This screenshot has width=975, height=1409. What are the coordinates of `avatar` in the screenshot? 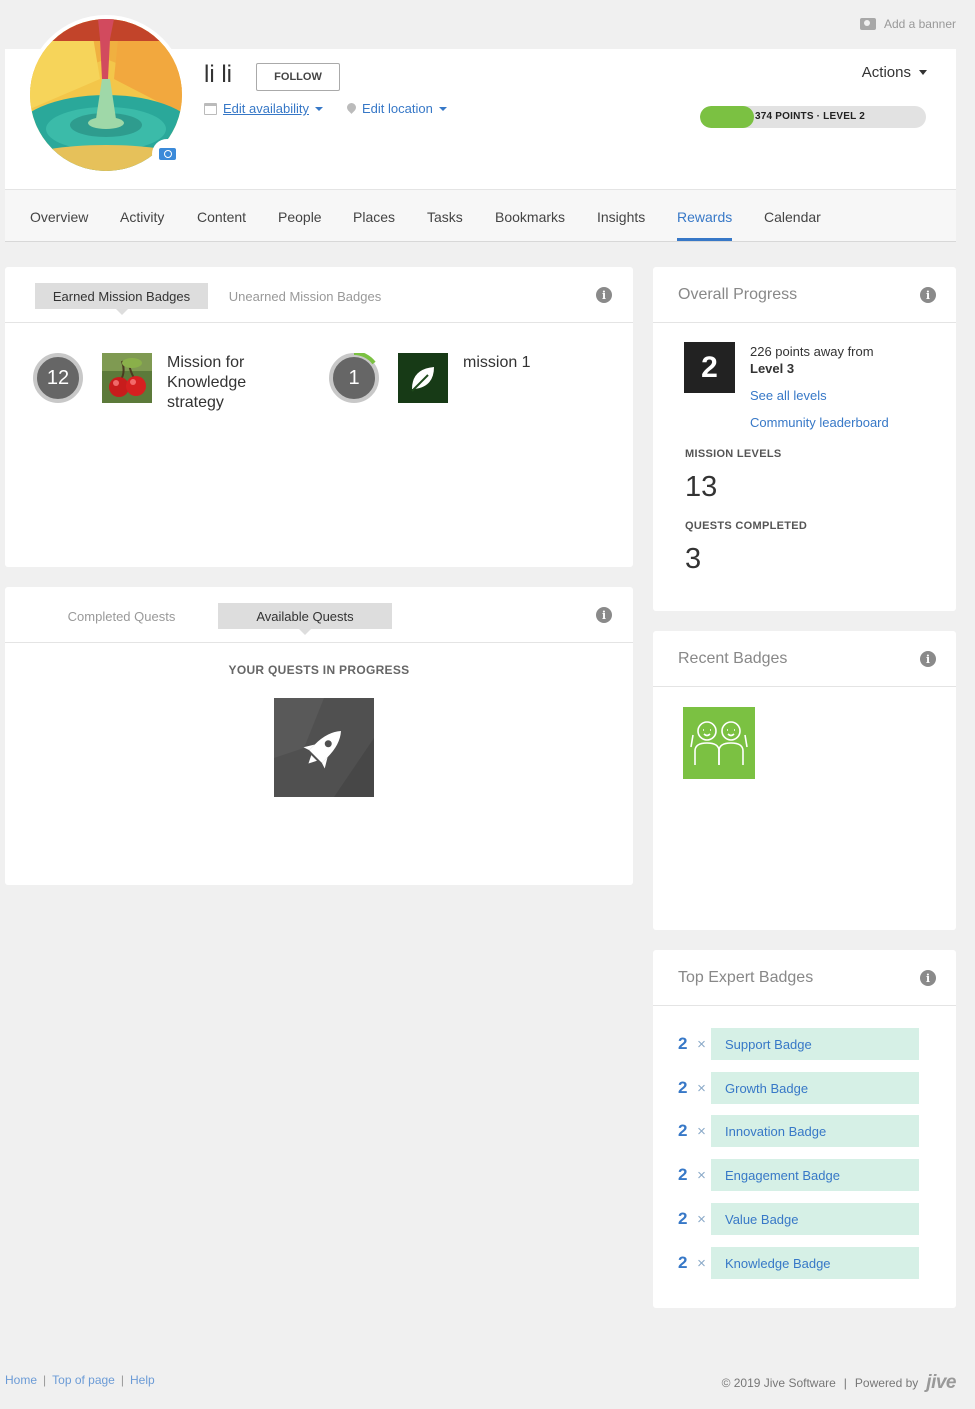 It's located at (106, 95).